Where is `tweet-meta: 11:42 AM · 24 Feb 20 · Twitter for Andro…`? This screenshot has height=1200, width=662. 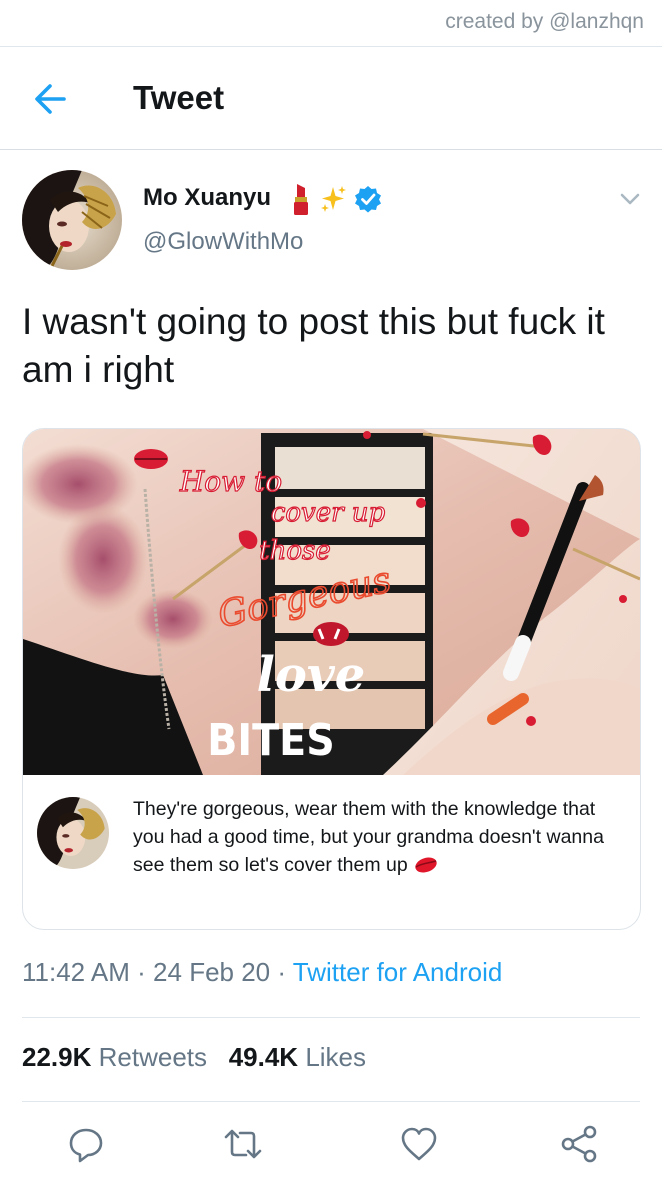 tweet-meta: 11:42 AM · 24 Feb 20 · Twitter for Andro… is located at coordinates (262, 972).